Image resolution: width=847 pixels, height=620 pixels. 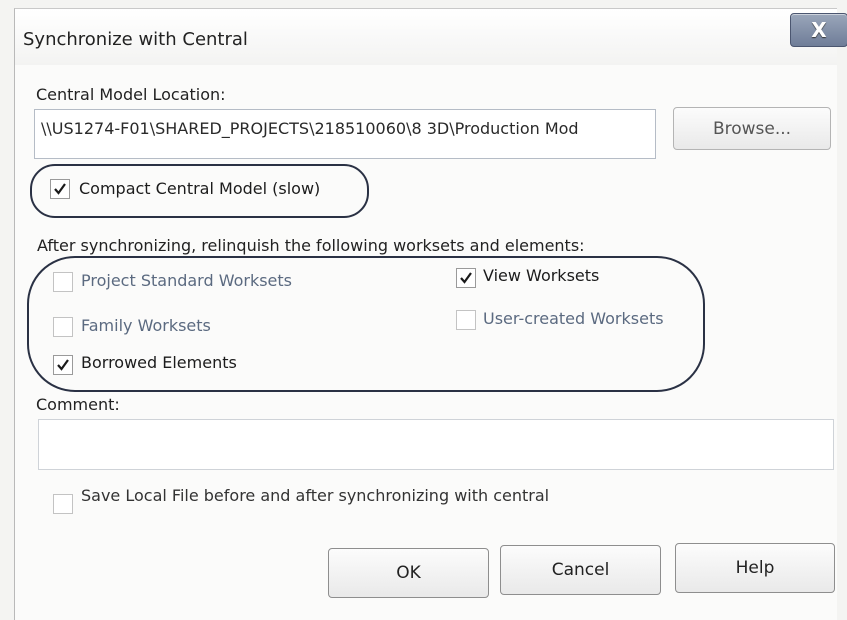 What do you see at coordinates (200, 188) in the screenshot?
I see `compact-central-model-label: Compact Central Model (slow)` at bounding box center [200, 188].